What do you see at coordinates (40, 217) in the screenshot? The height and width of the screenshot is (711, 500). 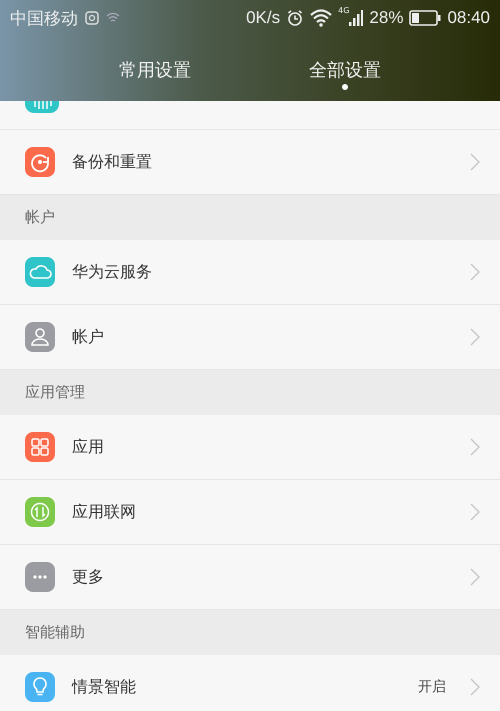 I see `section-header: 帐户` at bounding box center [40, 217].